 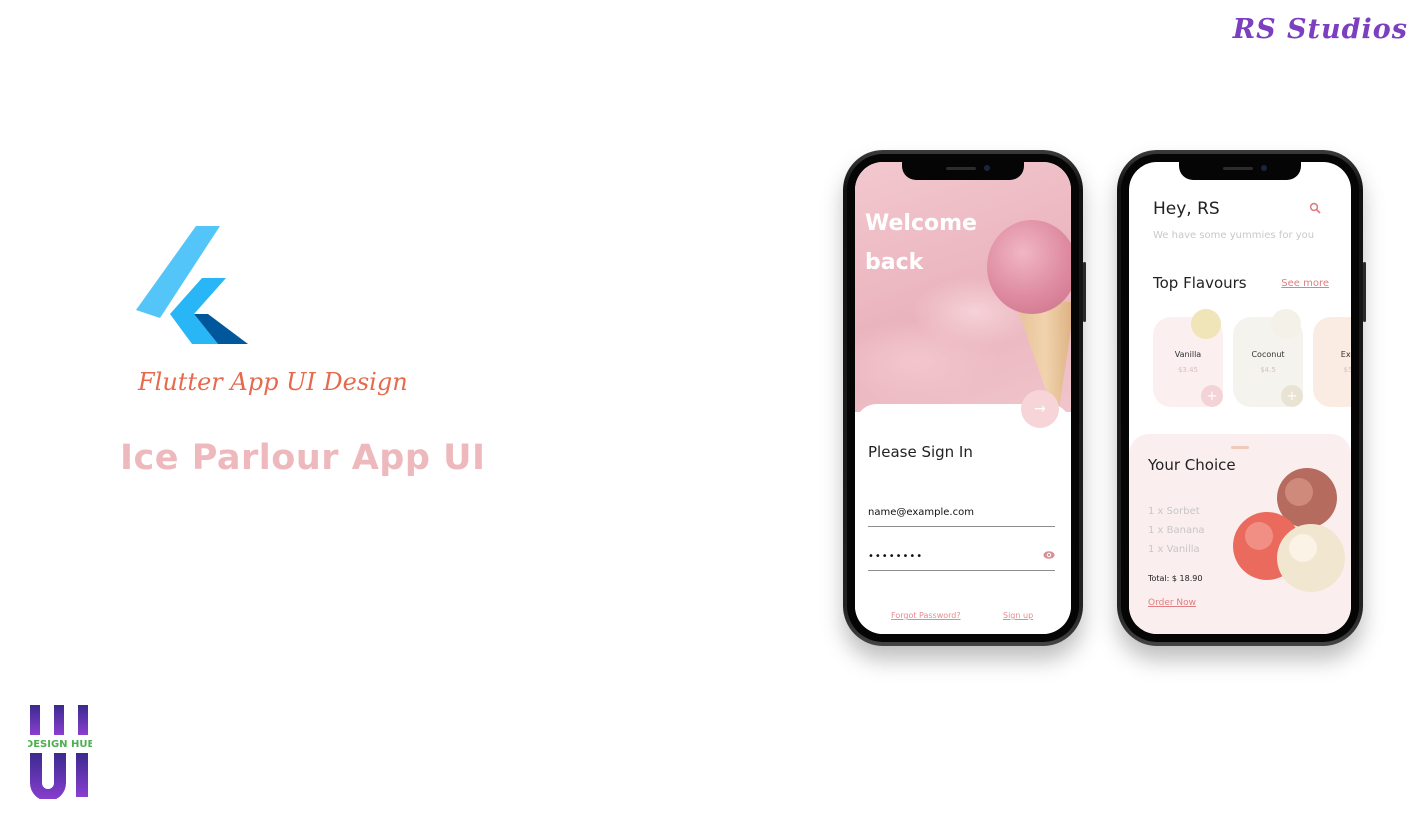 I want to click on flavour-name: Exo, so click(x=1345, y=354).